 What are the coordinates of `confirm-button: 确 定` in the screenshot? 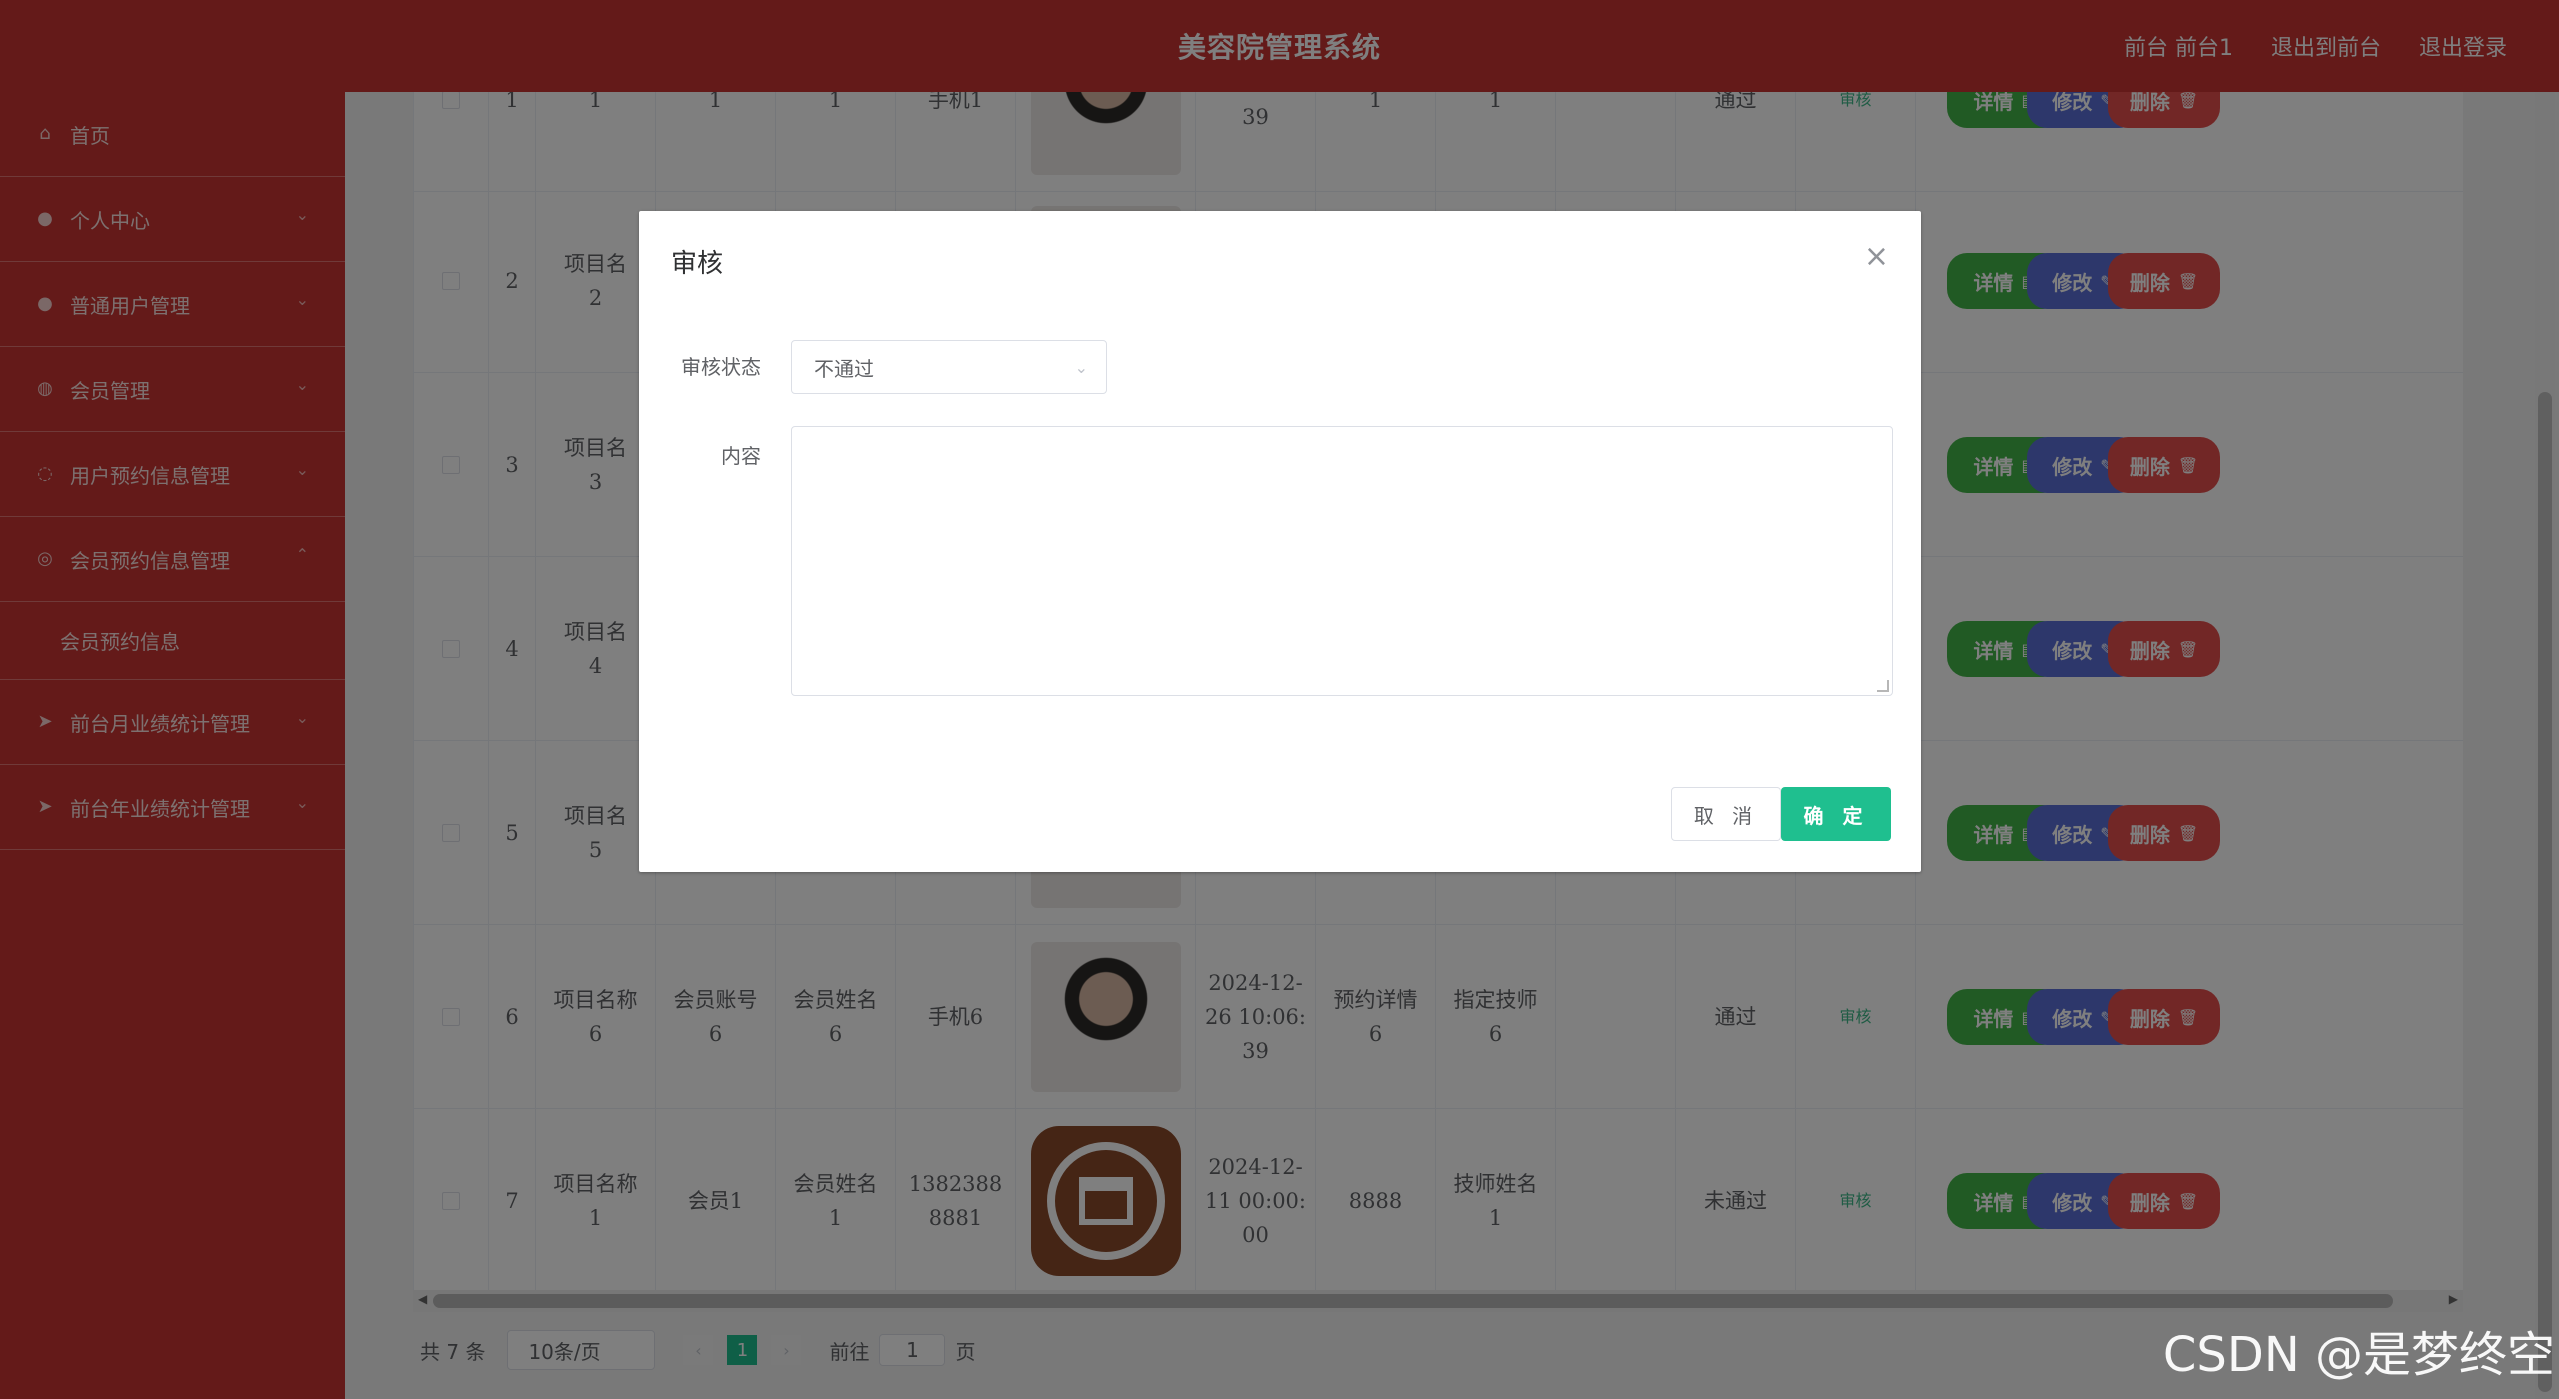 It's located at (1836, 814).